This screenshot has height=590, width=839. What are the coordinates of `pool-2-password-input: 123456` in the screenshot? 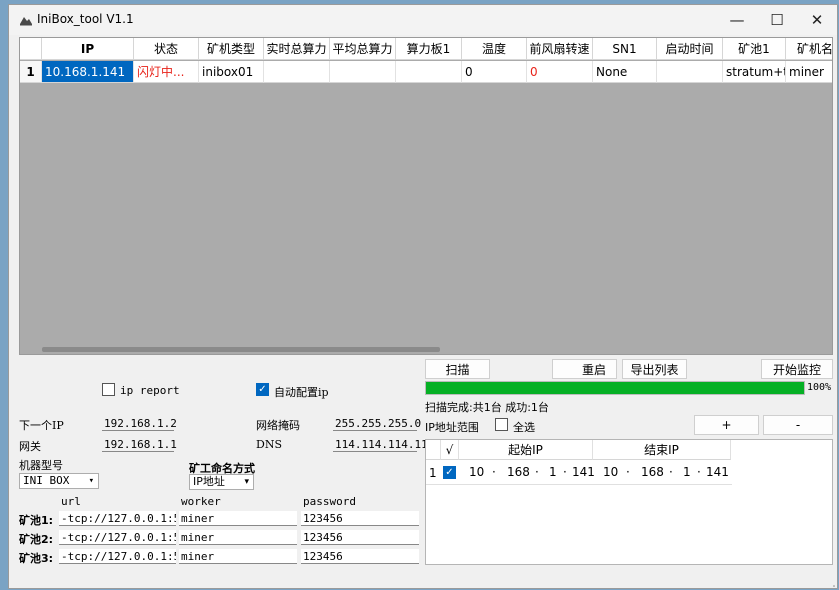 It's located at (360, 537).